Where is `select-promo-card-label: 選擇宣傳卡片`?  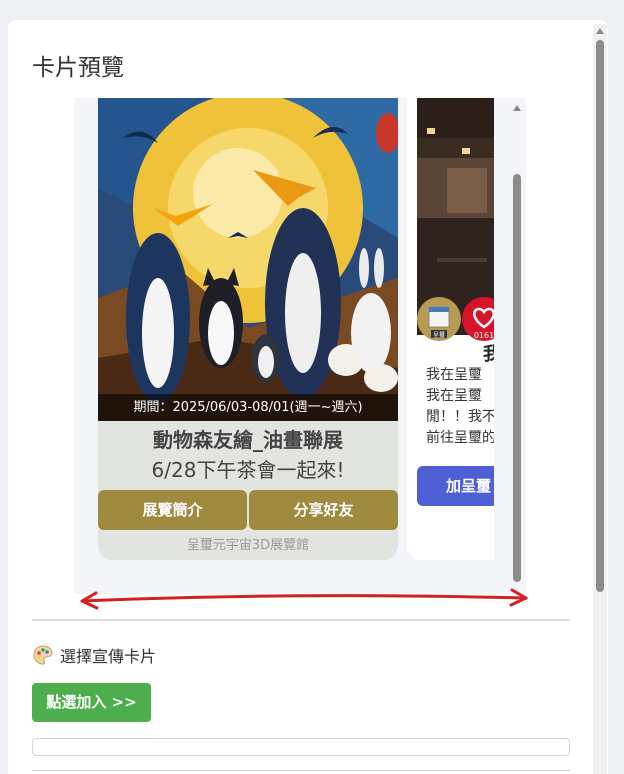 select-promo-card-label: 選擇宣傳卡片 is located at coordinates (94, 655).